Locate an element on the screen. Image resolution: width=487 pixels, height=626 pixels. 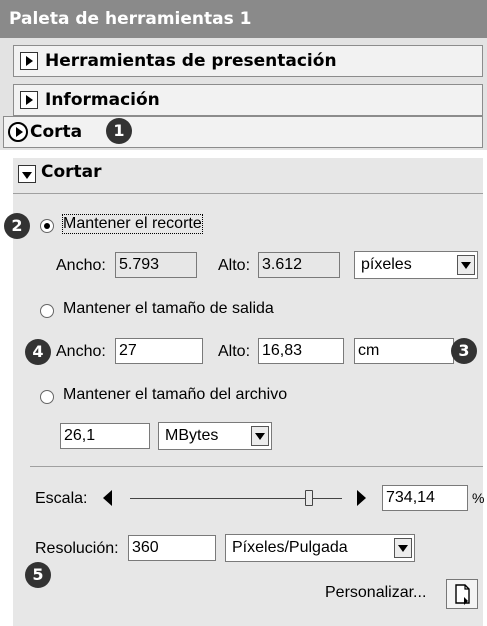
output-width-field: 27 is located at coordinates (159, 351).